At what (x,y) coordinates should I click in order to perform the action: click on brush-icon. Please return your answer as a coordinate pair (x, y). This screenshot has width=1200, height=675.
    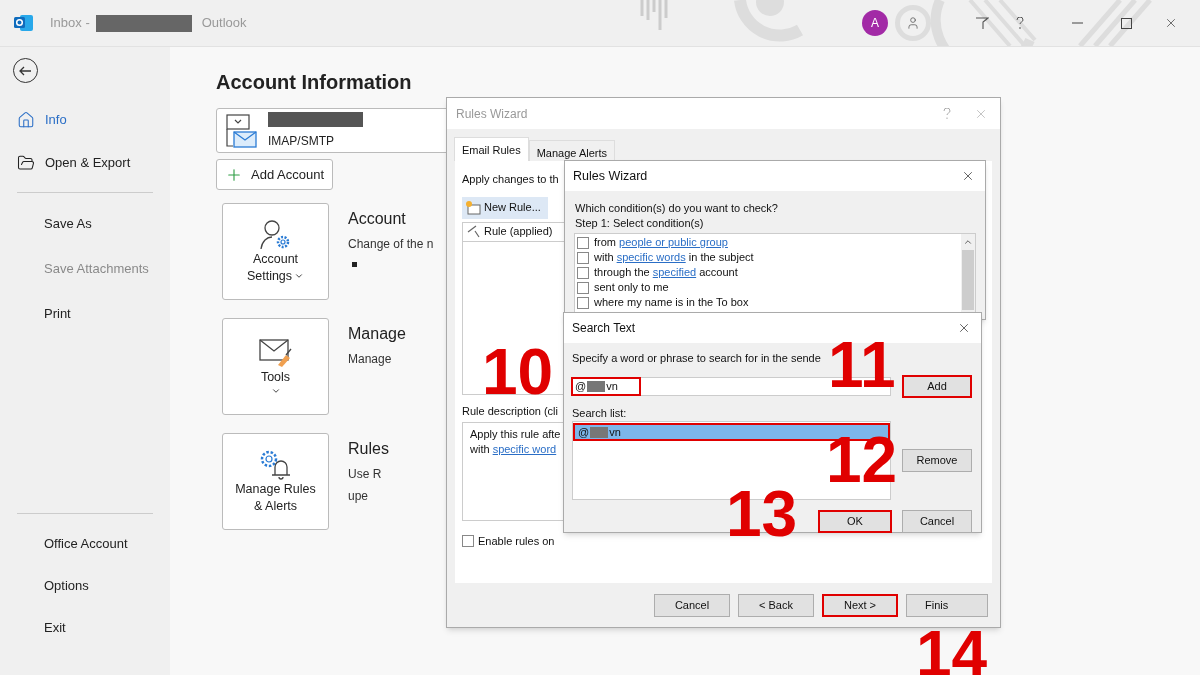
    Looking at the image, I should click on (982, 23).